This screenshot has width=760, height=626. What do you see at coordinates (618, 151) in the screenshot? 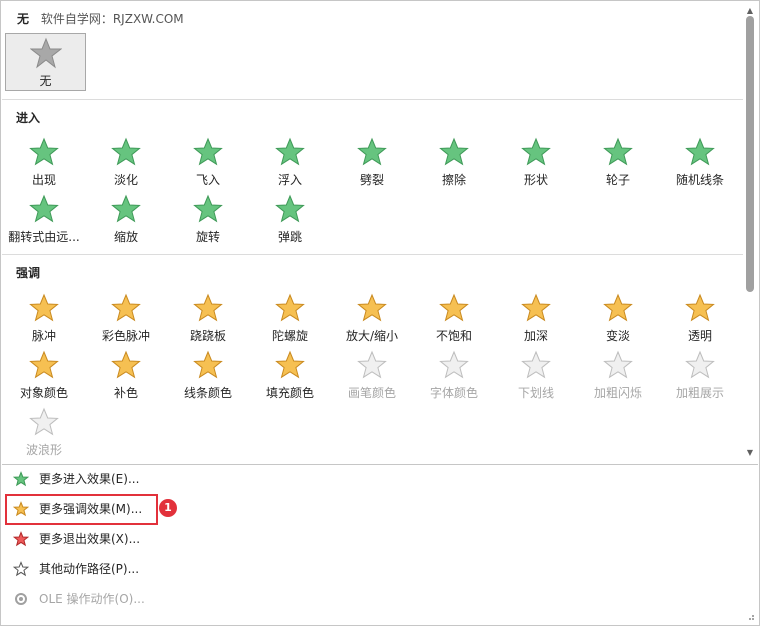
I see `star-entrance-wheel-icon` at bounding box center [618, 151].